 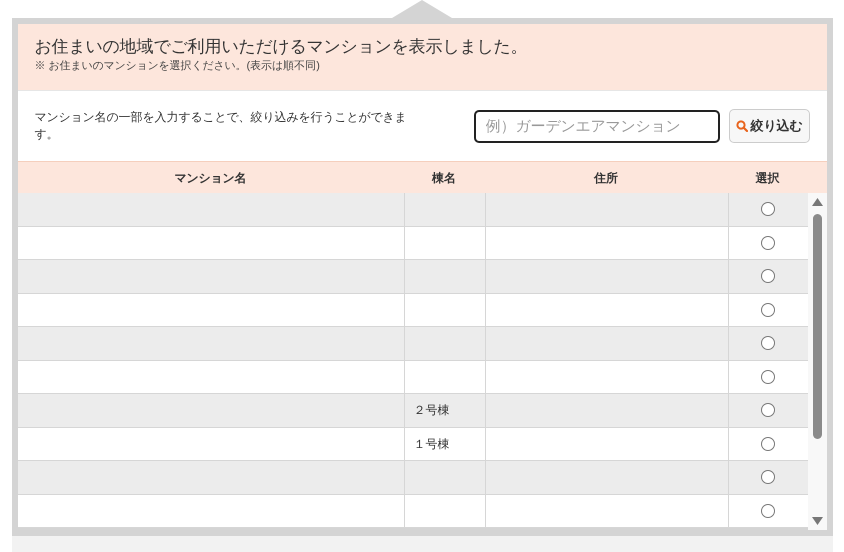 I want to click on search-icon, so click(x=742, y=126).